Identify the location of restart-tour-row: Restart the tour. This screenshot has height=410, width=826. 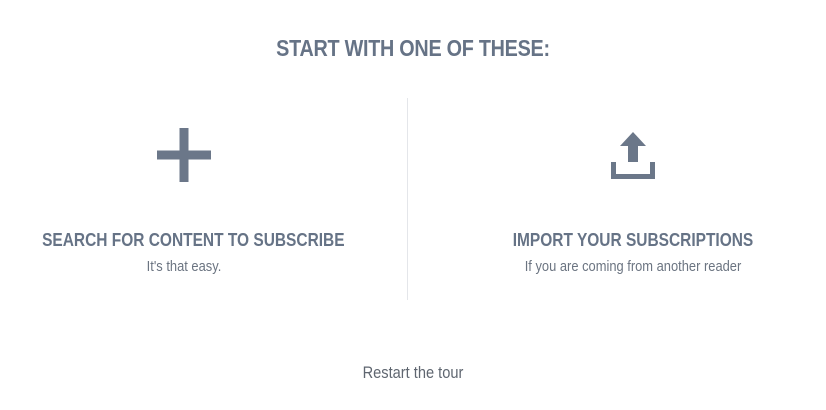
(413, 373).